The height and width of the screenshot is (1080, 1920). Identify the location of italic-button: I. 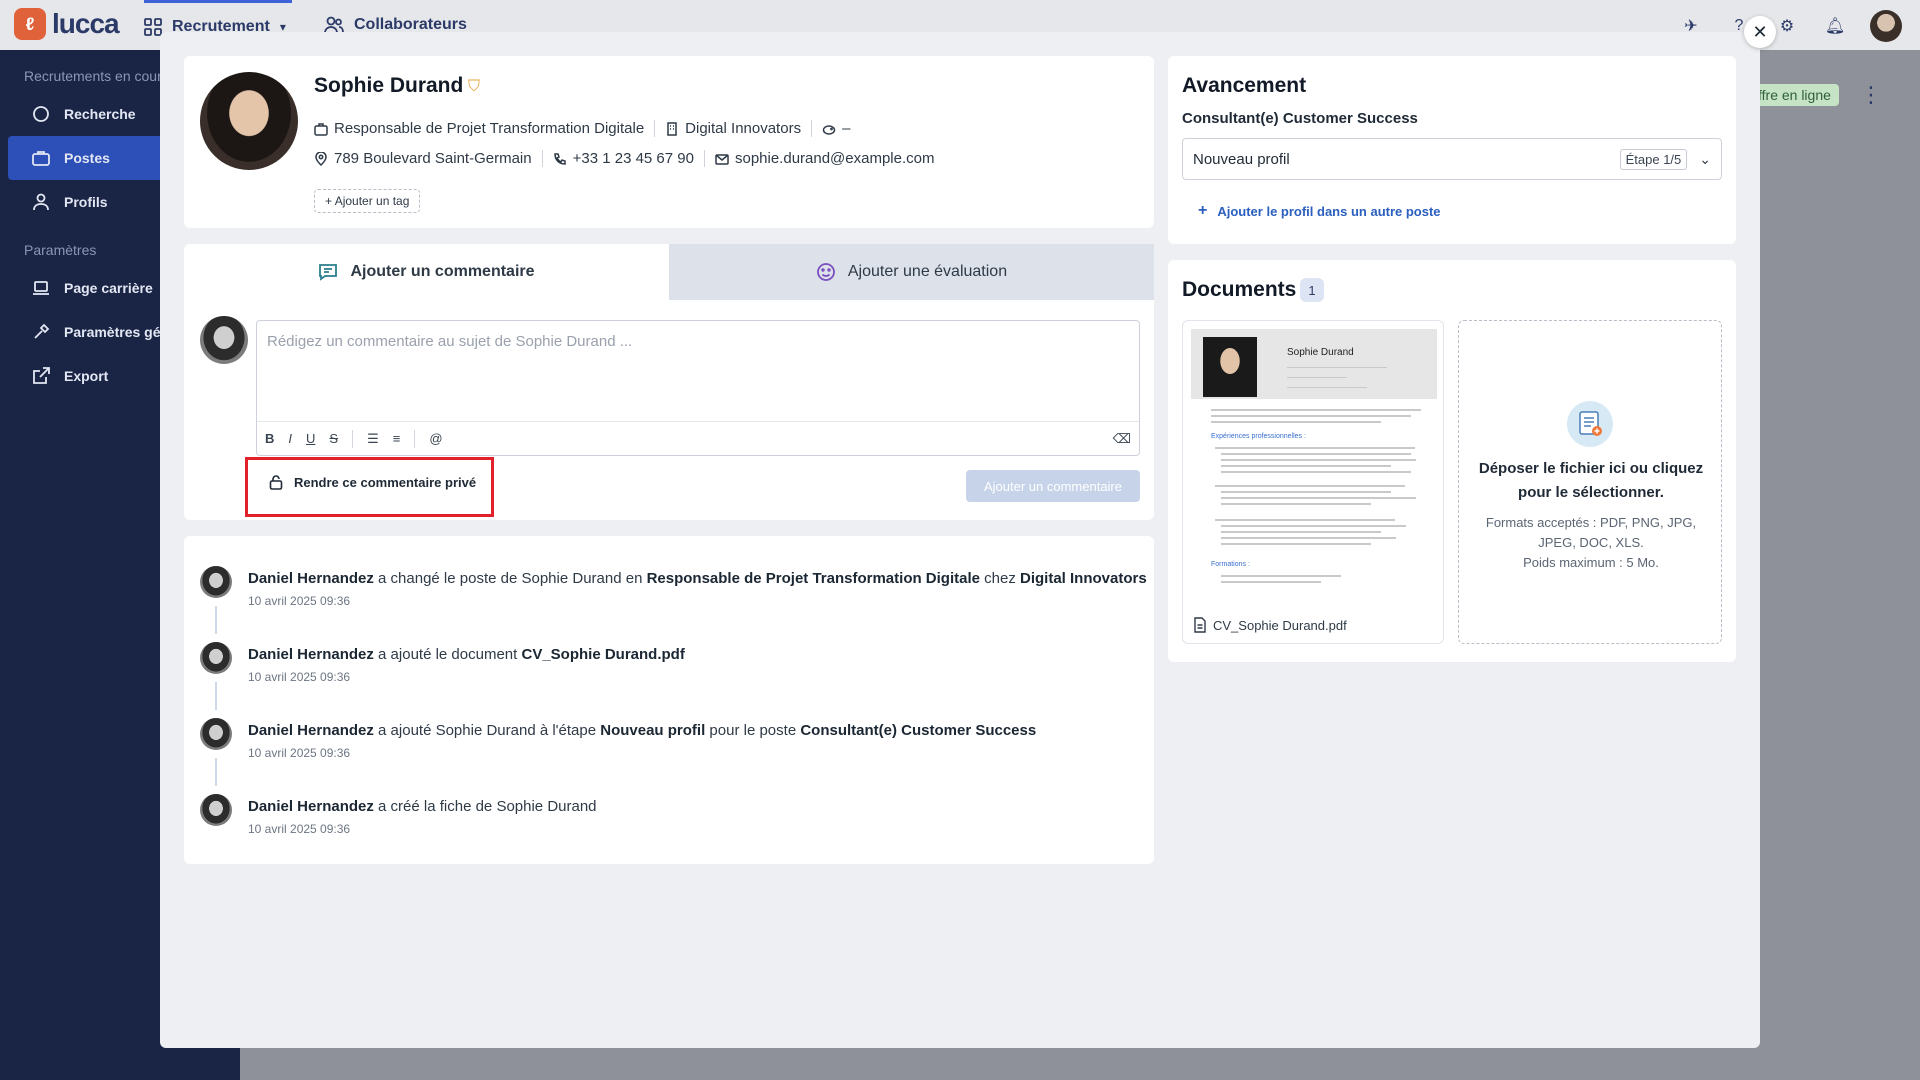
(290, 438).